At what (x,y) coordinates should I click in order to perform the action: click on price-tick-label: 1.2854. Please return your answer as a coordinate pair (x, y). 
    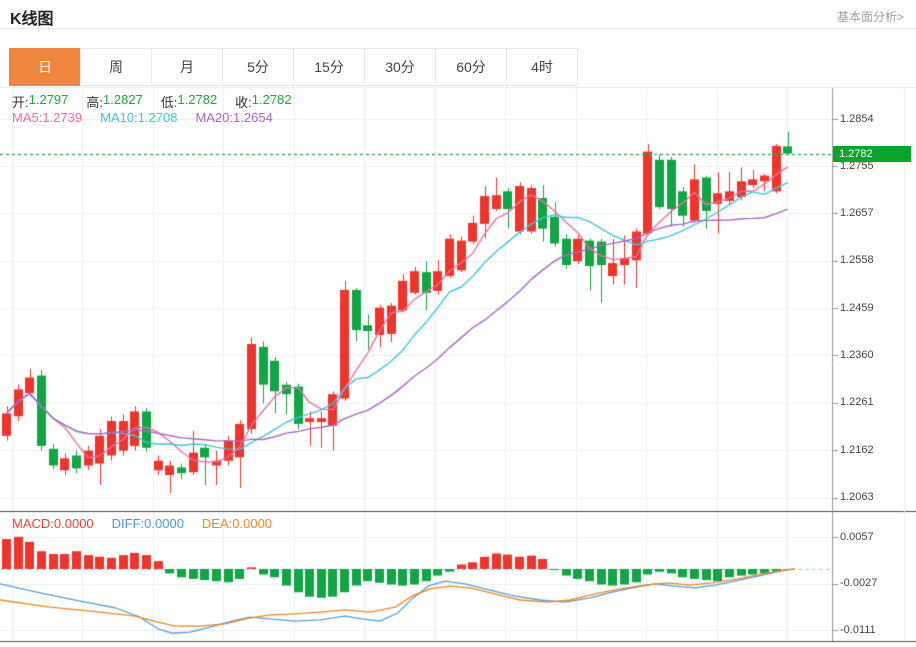
    Looking at the image, I should click on (857, 118).